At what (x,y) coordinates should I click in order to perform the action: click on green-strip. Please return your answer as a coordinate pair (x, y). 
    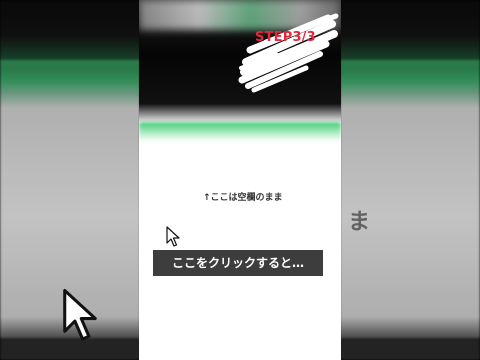
    Looking at the image, I should click on (240, 132).